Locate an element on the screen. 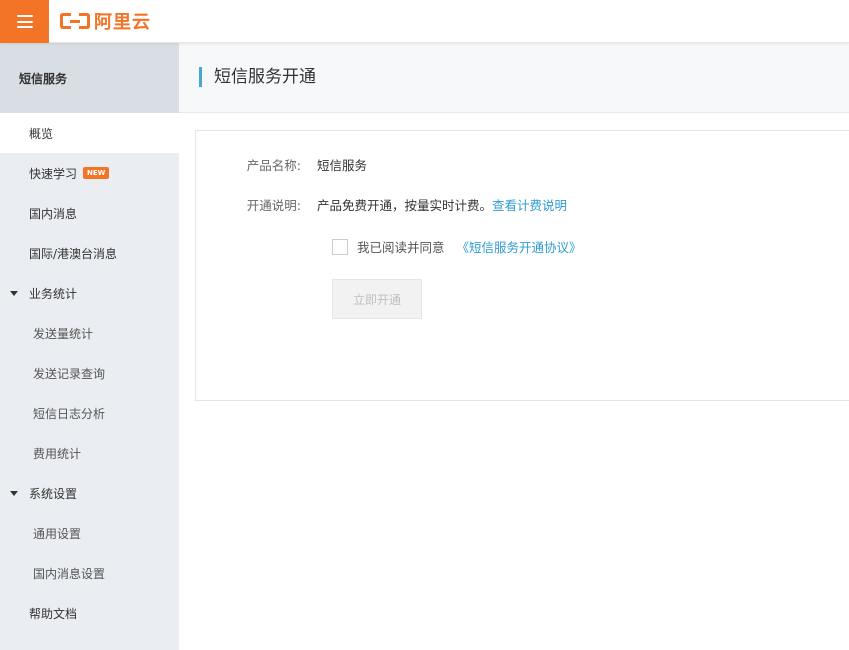 The image size is (849, 650). sidebar-item-quick-learn: 快速学习 NEW is located at coordinates (89, 173).